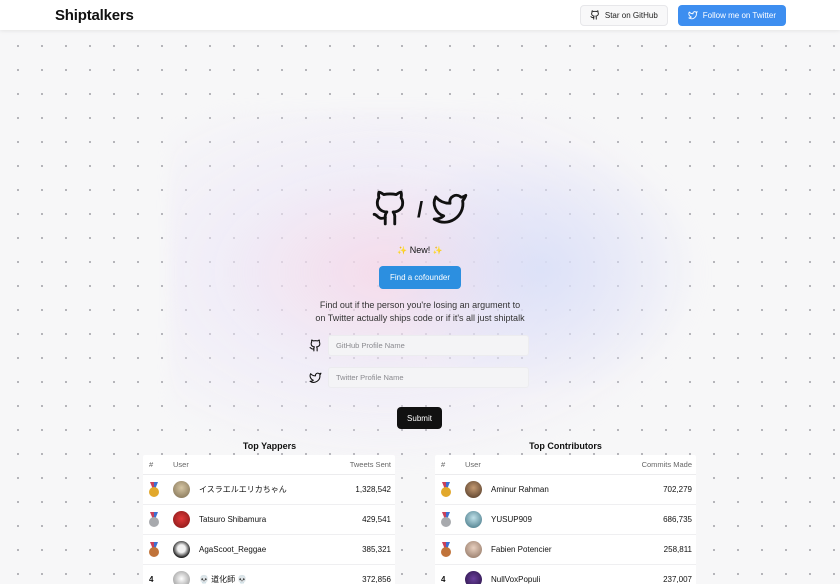  I want to click on hero-icons: /, so click(420, 208).